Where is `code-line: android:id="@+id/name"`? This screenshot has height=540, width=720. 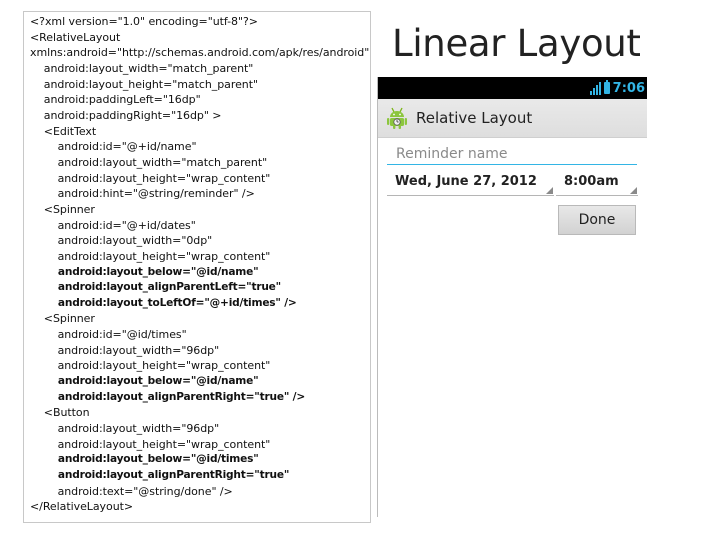
code-line: android:id="@+id/name" is located at coordinates (113, 147).